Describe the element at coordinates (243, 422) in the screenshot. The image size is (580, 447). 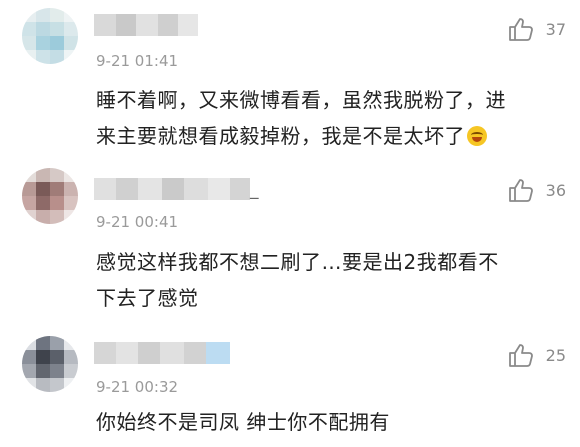
I see `comment-text-line: 你始终不是司凤 绅士你不配拥有` at that location.